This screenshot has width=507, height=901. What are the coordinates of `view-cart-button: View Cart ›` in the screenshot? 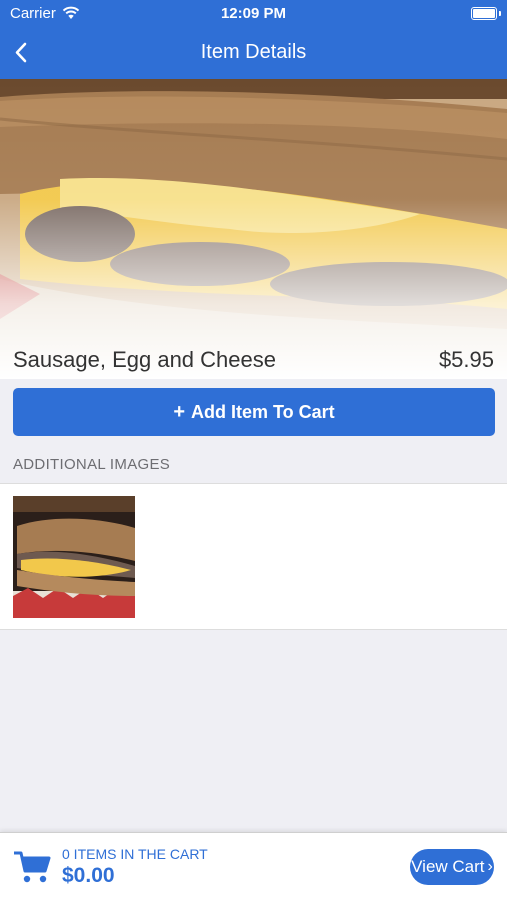 It's located at (452, 867).